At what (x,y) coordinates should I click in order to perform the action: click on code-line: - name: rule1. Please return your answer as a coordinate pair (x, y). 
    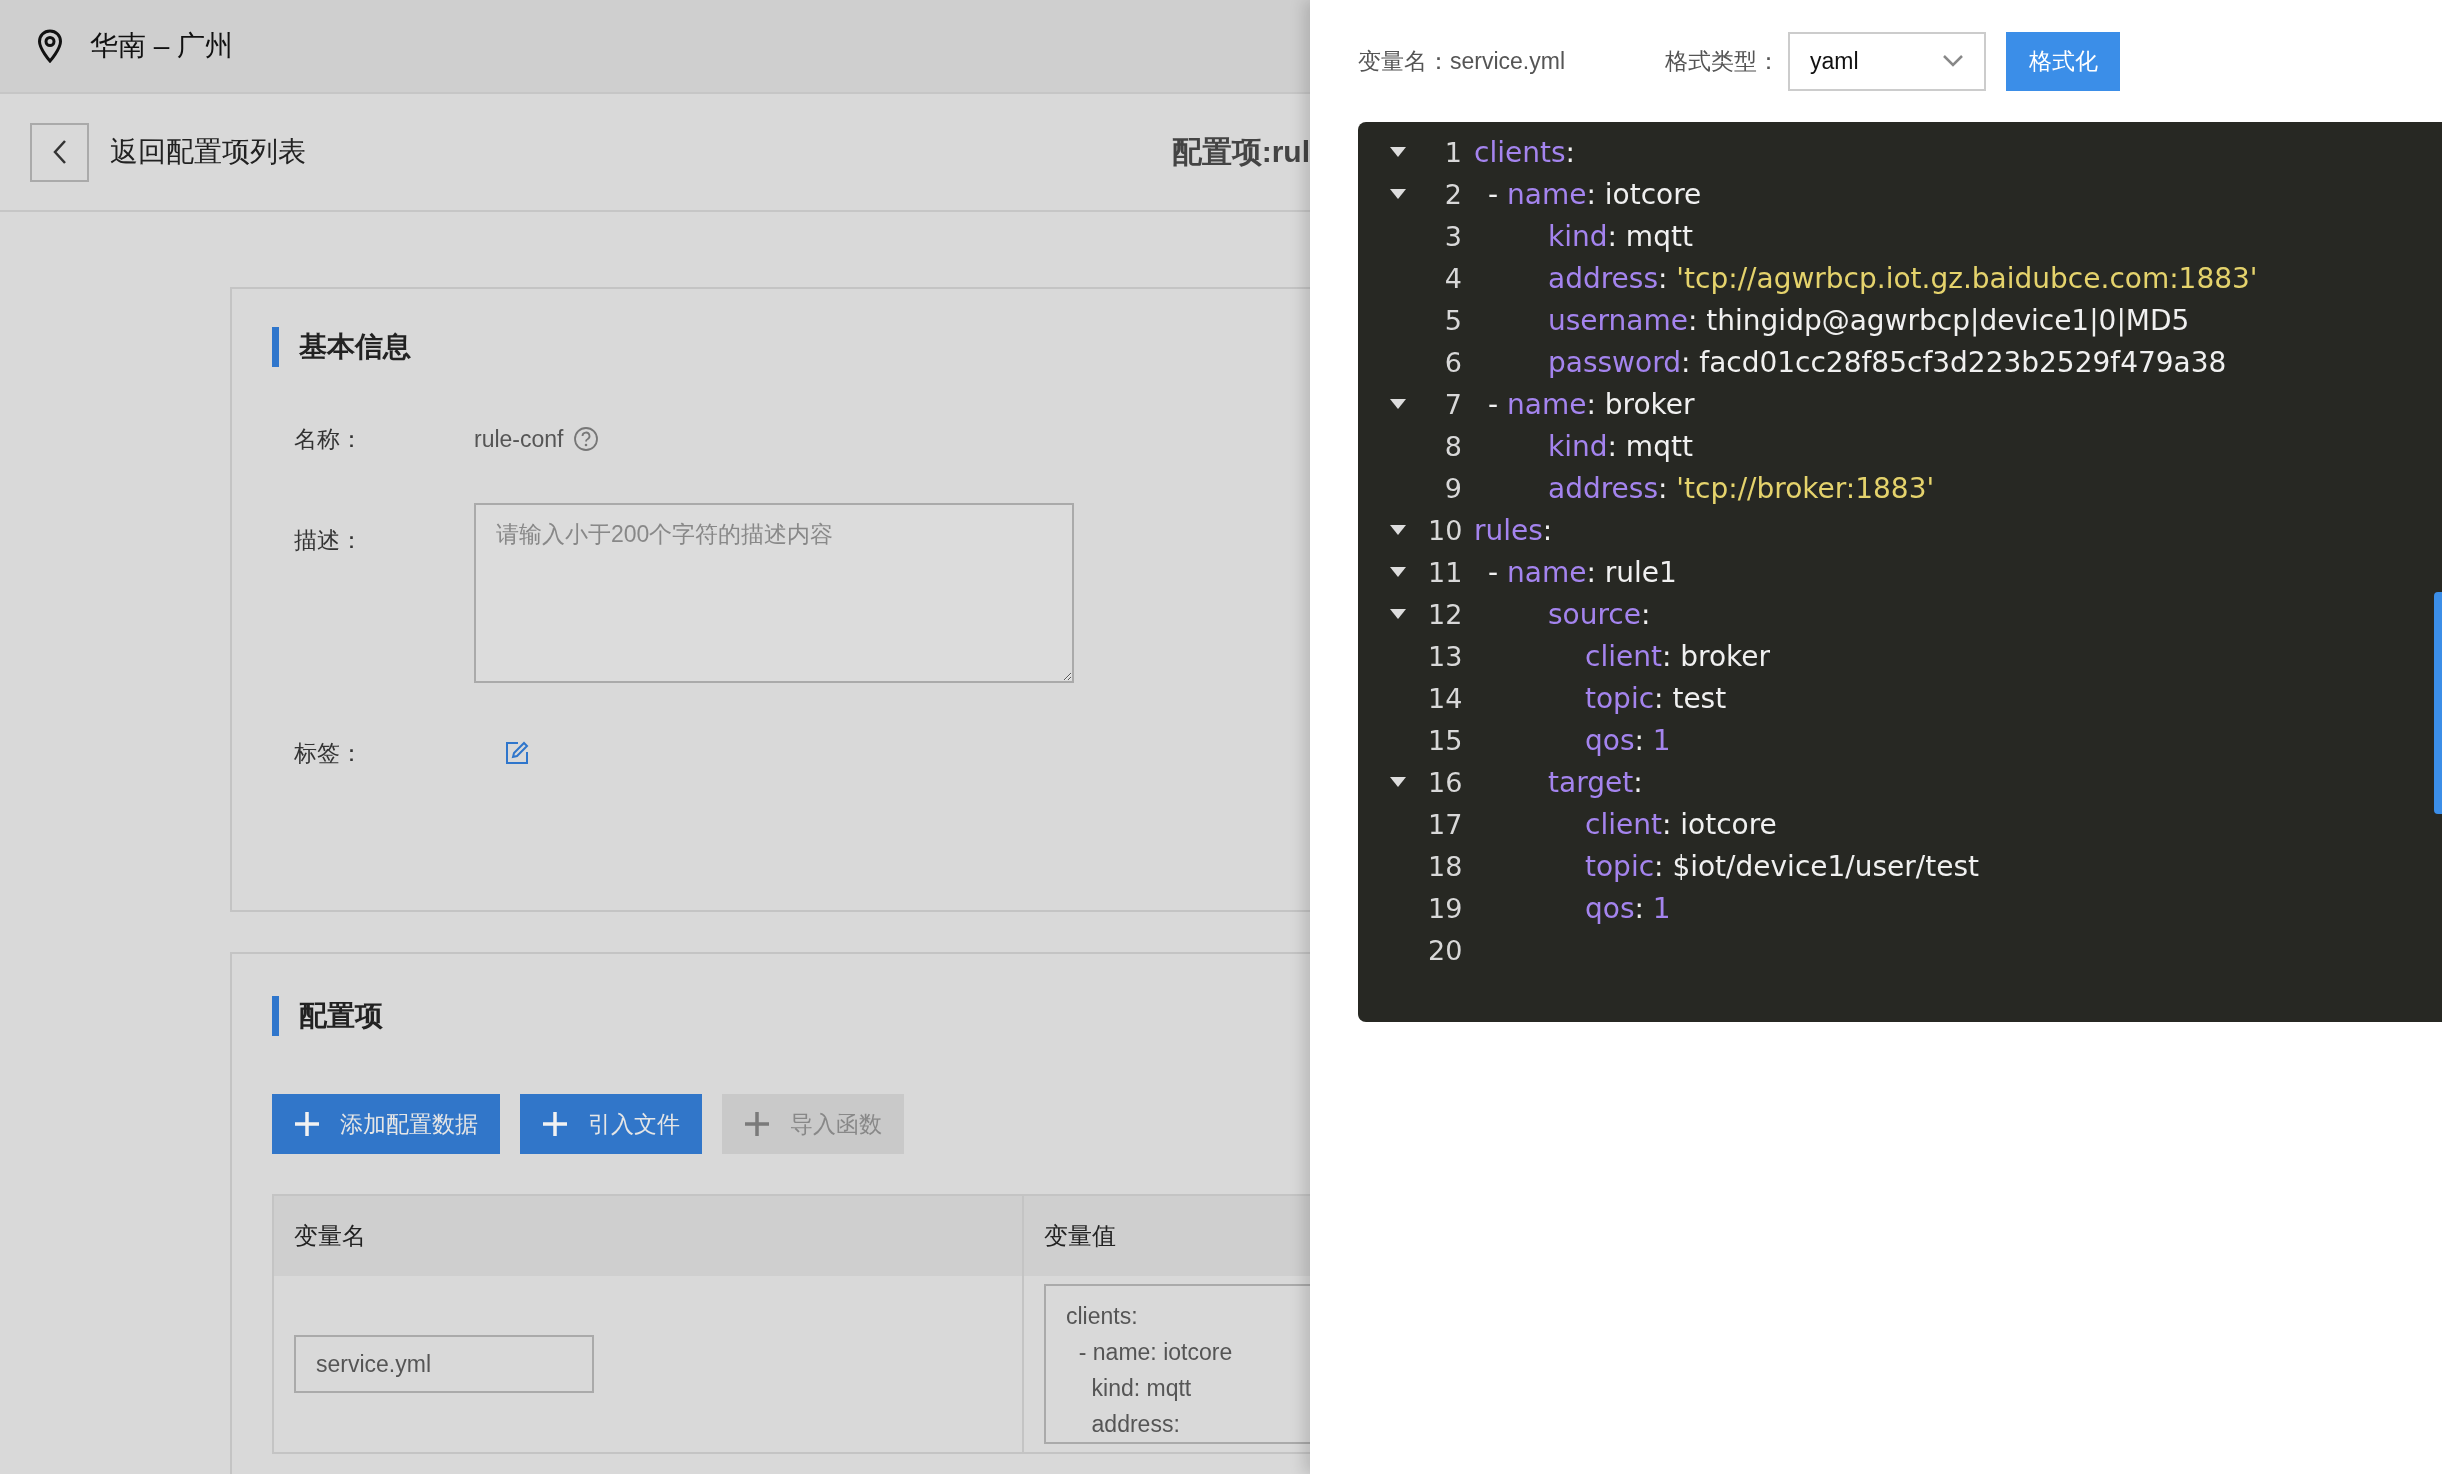
    Looking at the image, I should click on (1582, 572).